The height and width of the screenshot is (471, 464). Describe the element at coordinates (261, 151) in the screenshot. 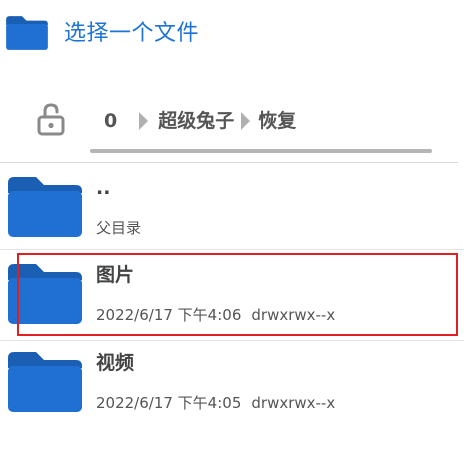

I see `path-scroll-indicator` at that location.